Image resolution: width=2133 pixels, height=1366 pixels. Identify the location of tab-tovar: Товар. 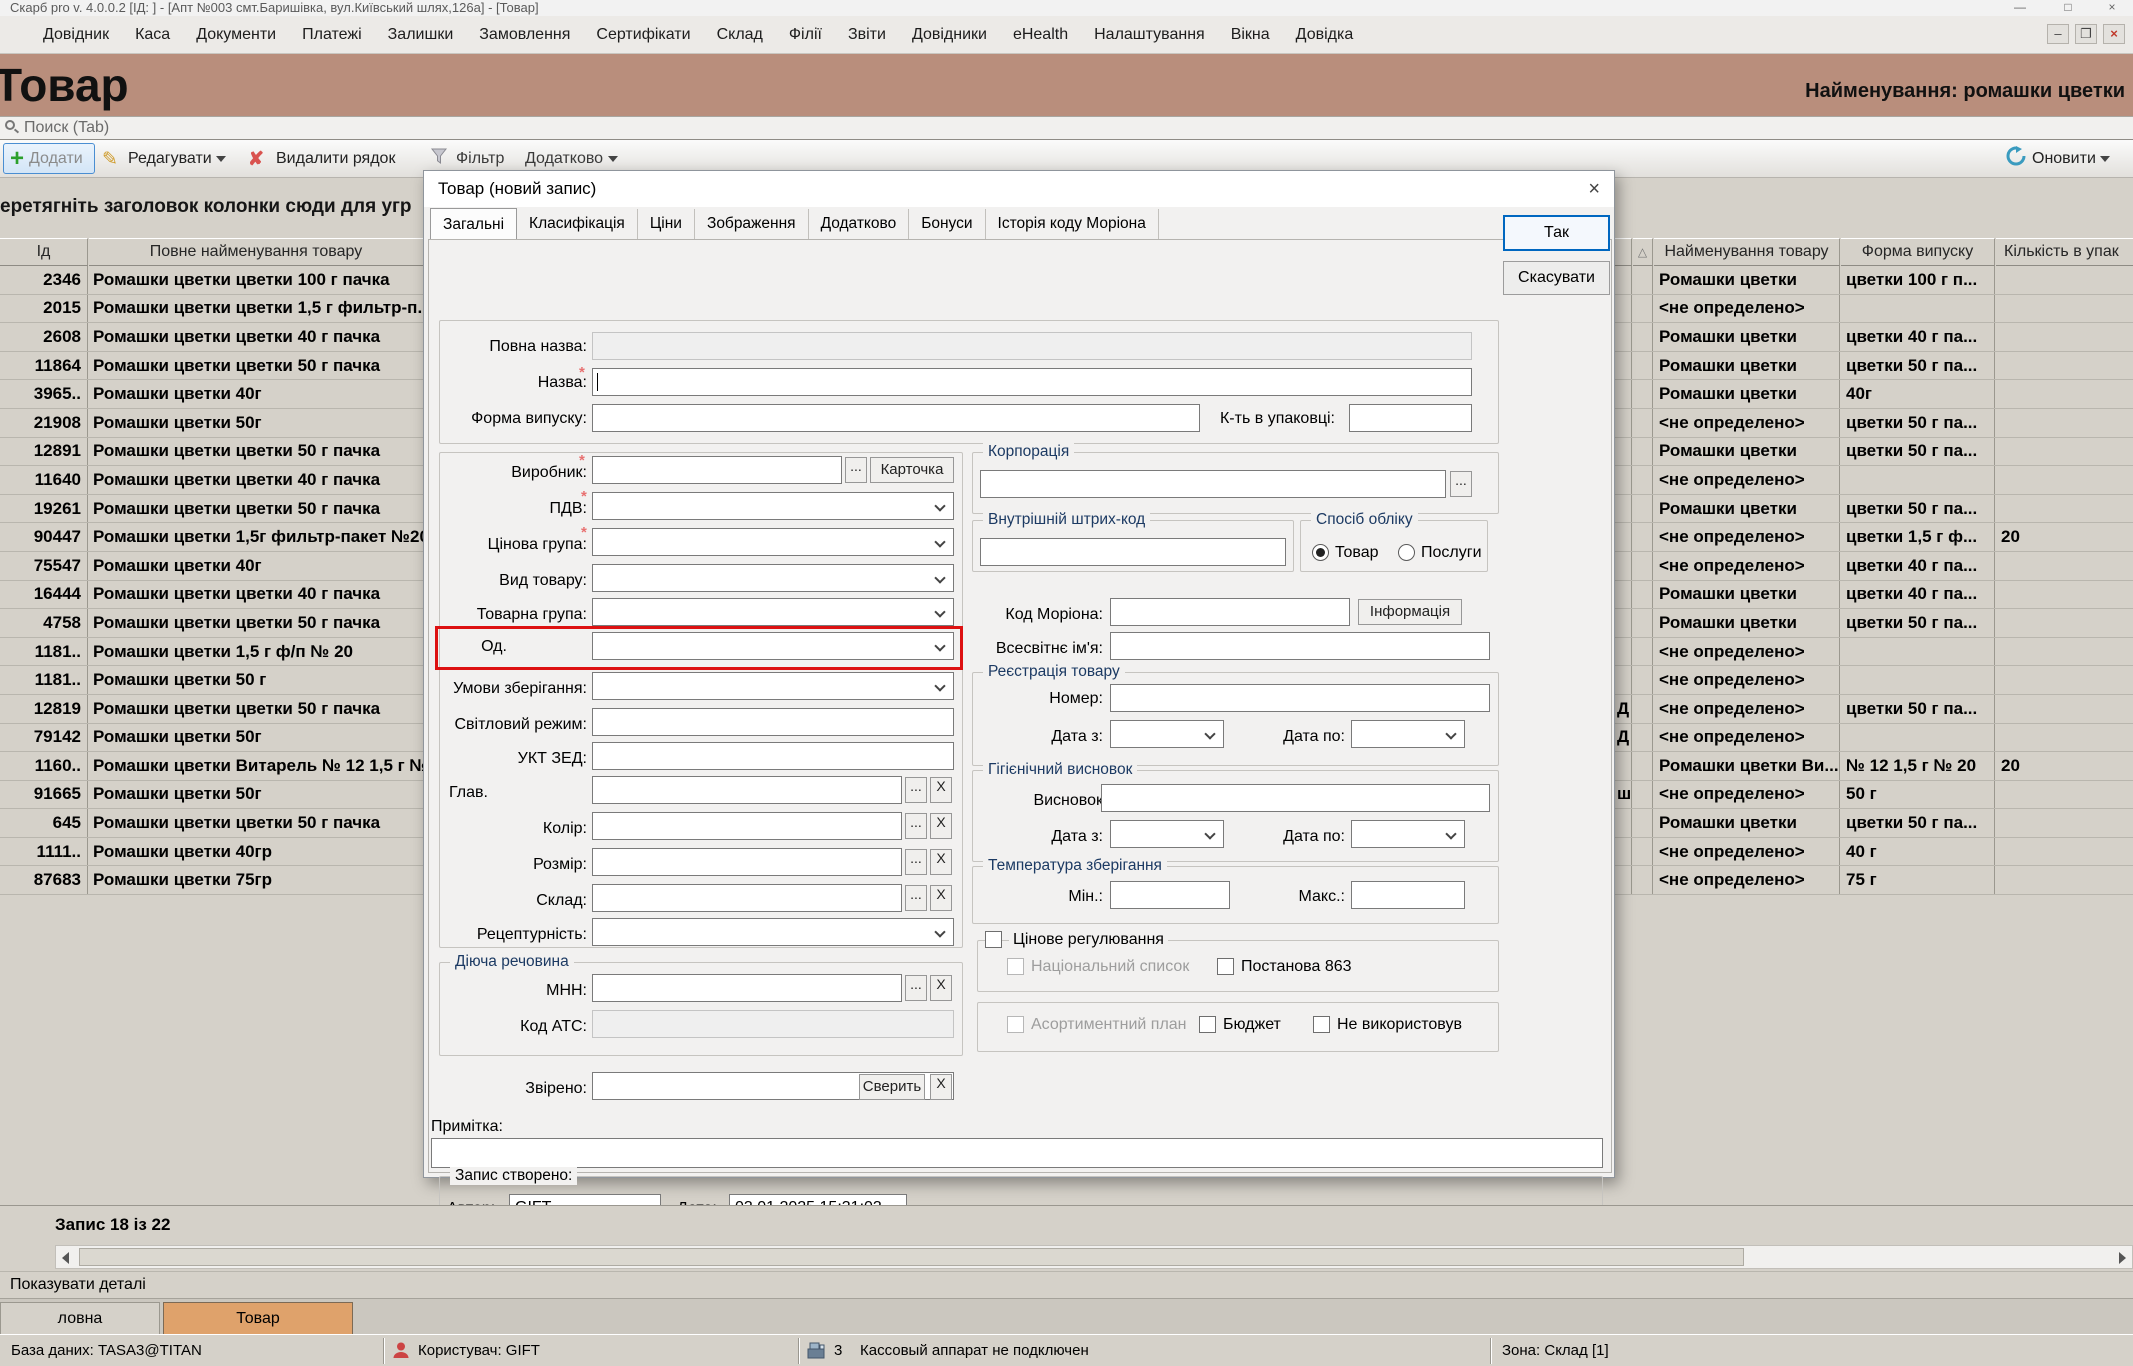
(258, 1318).